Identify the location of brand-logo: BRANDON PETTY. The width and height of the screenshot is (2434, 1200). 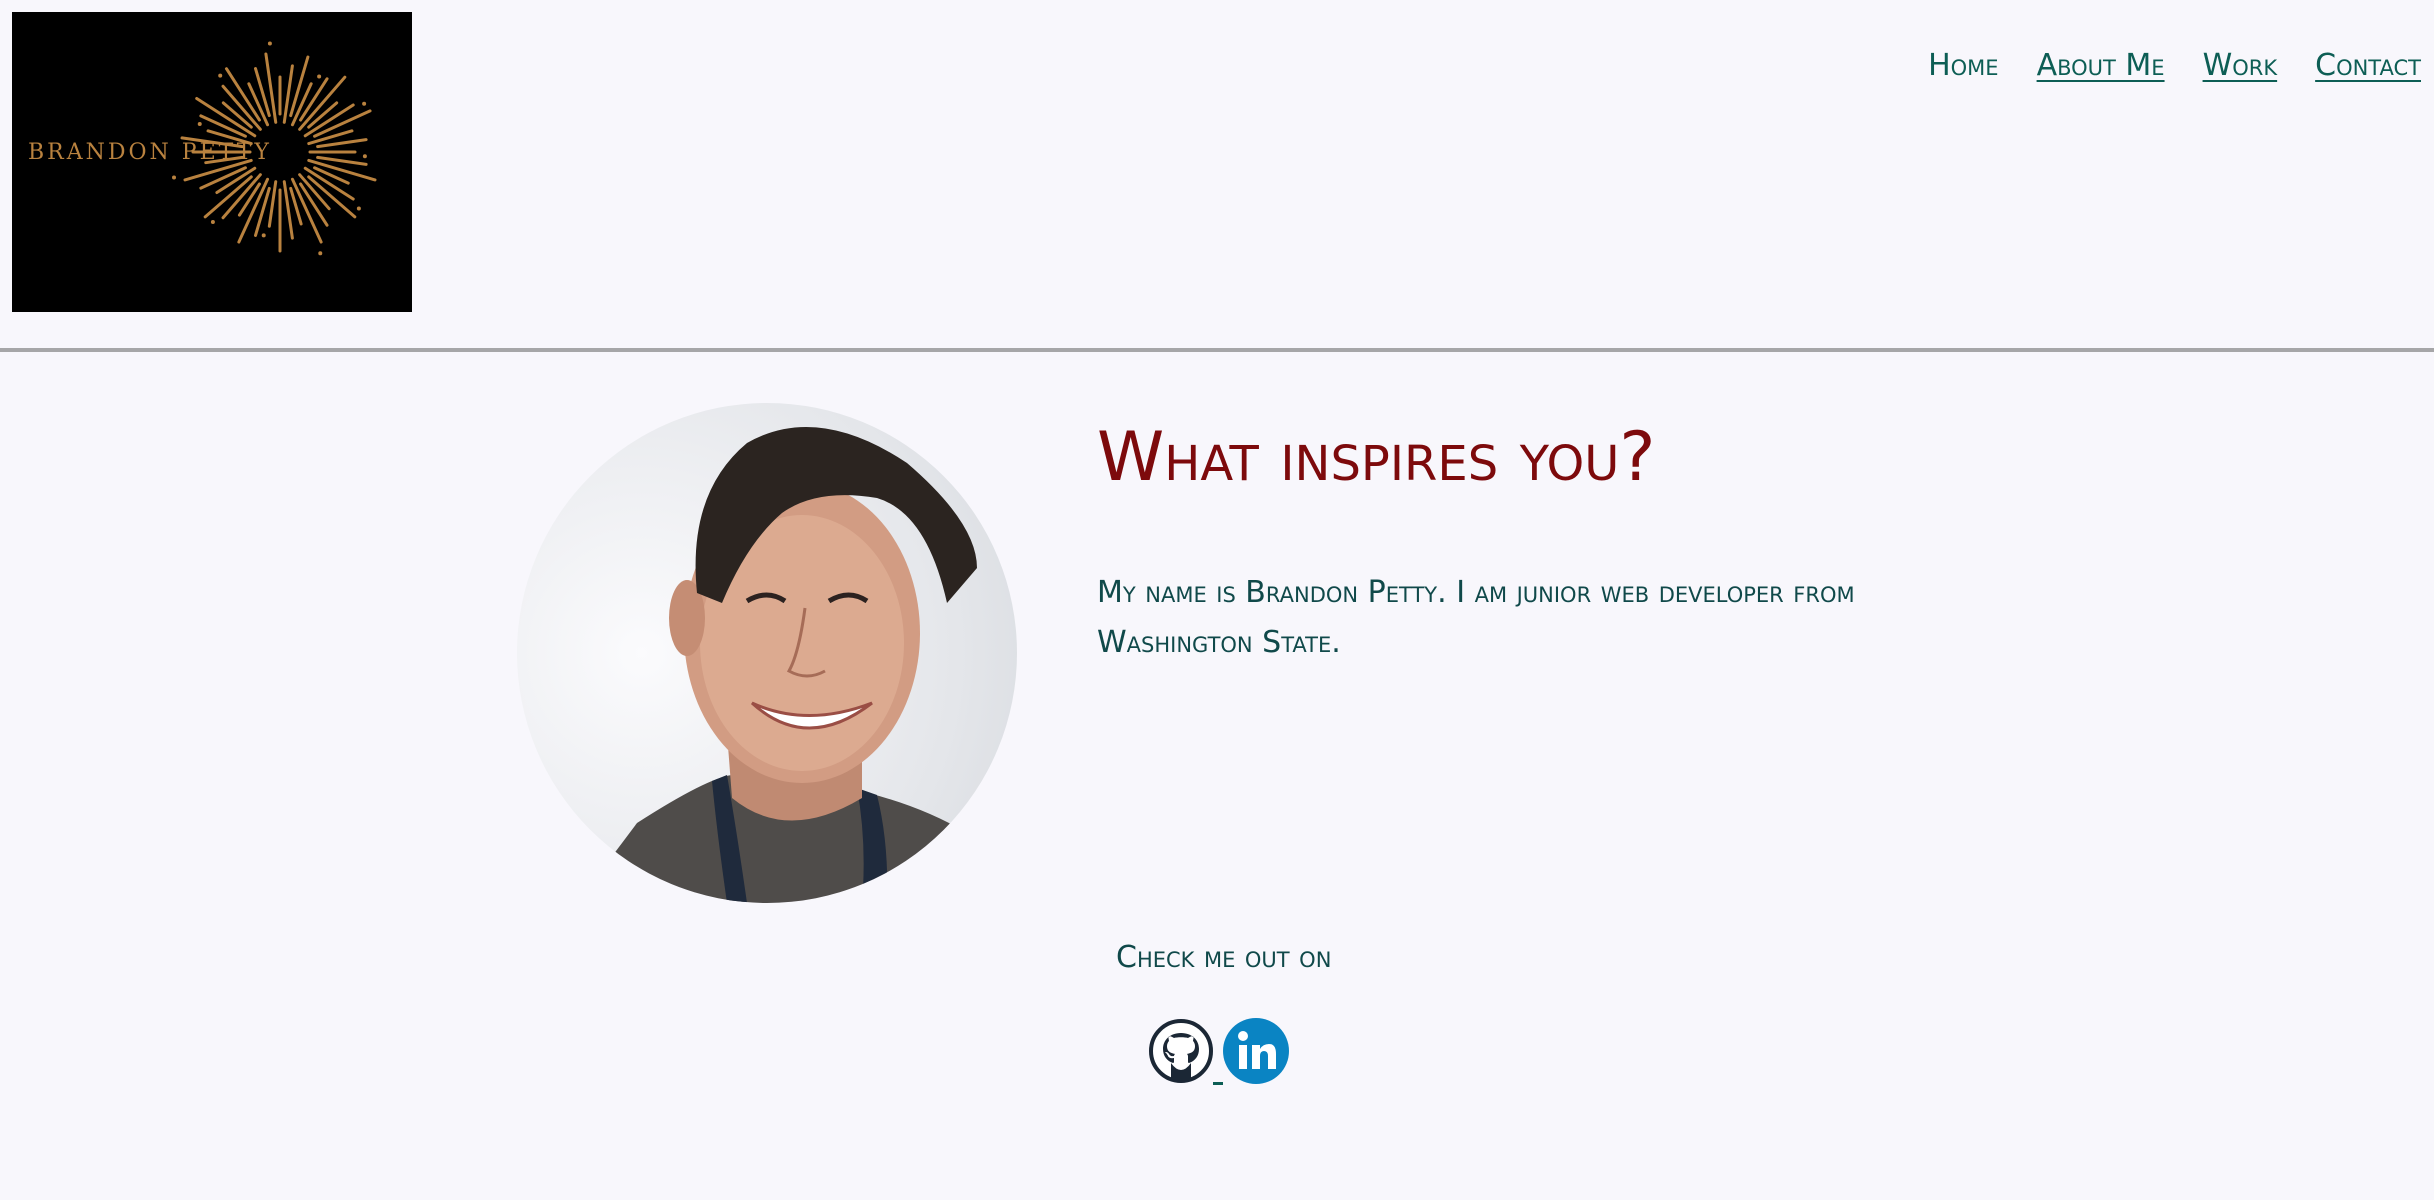
(212, 162).